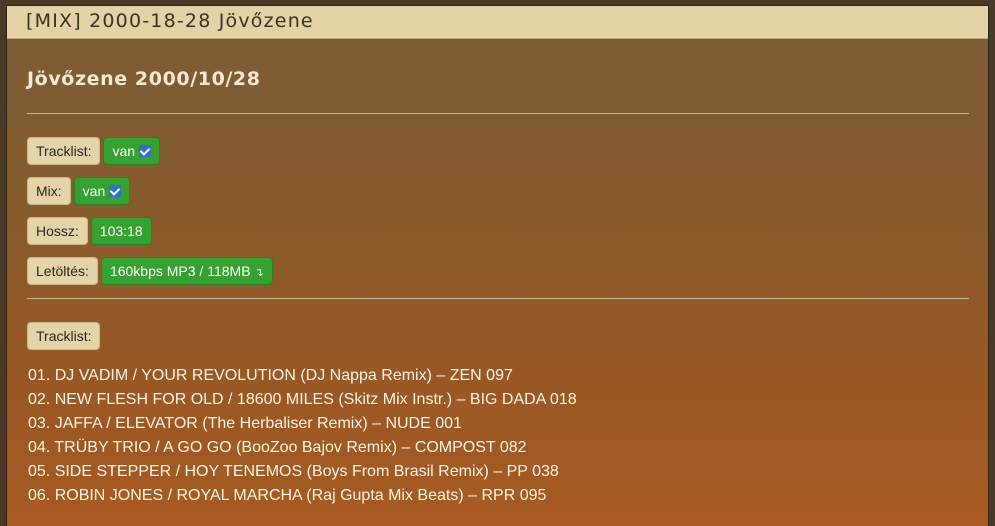 The image size is (995, 526). What do you see at coordinates (121, 231) in the screenshot?
I see `length-value-badge: 103:18` at bounding box center [121, 231].